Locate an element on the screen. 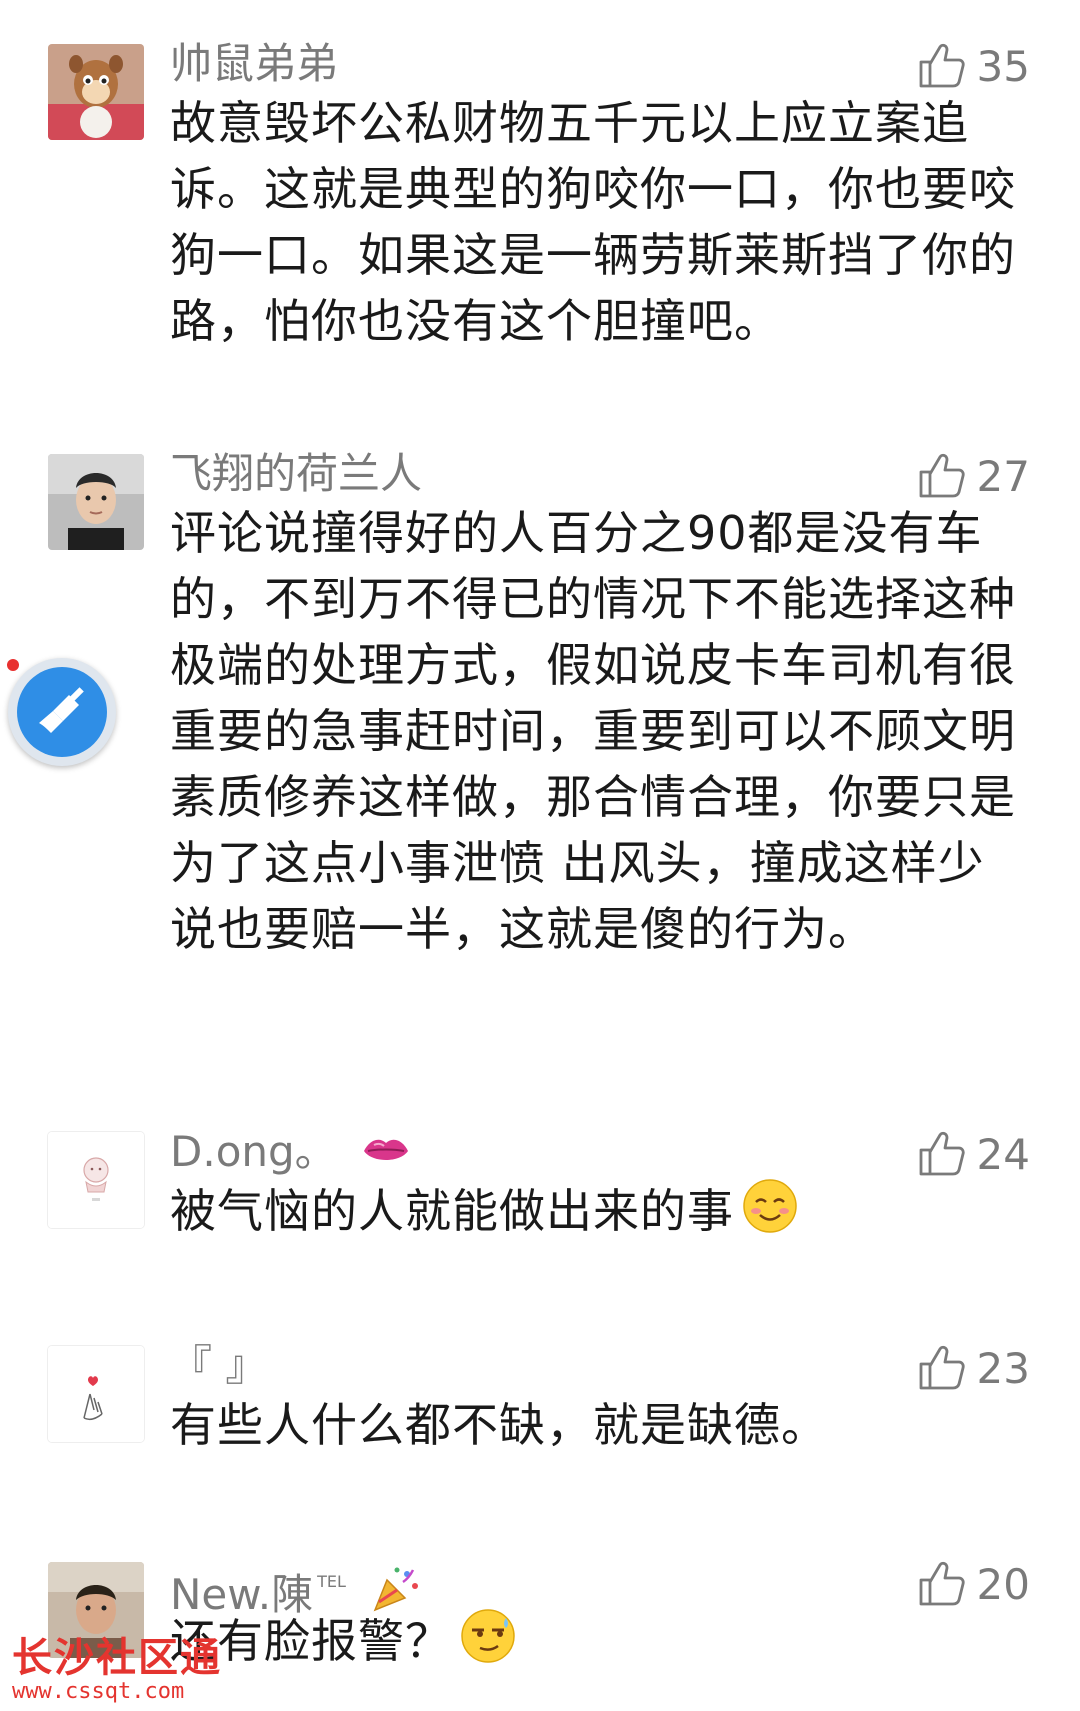 The width and height of the screenshot is (1080, 1711). floating-clean-button is located at coordinates (62, 712).